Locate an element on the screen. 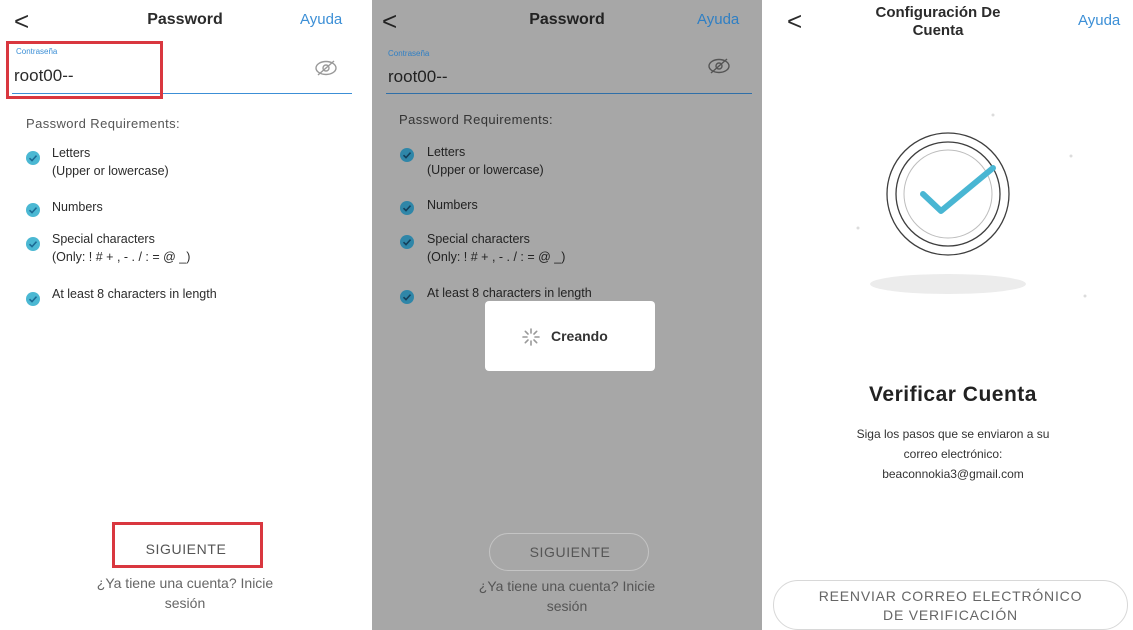 This screenshot has width=1133, height=630. resend-label-line: DE VERIFICACIÓN is located at coordinates (950, 615).